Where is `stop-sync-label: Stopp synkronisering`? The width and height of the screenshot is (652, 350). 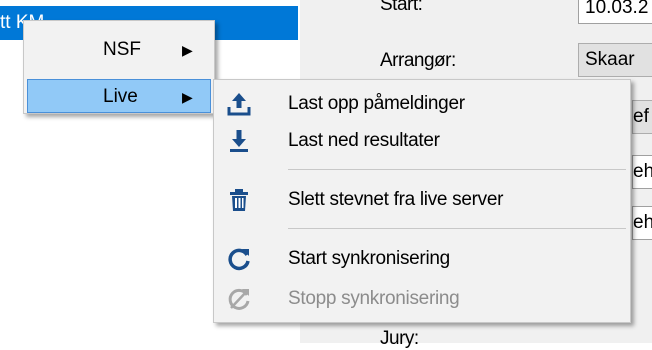
stop-sync-label: Stopp synkronisering is located at coordinates (374, 298).